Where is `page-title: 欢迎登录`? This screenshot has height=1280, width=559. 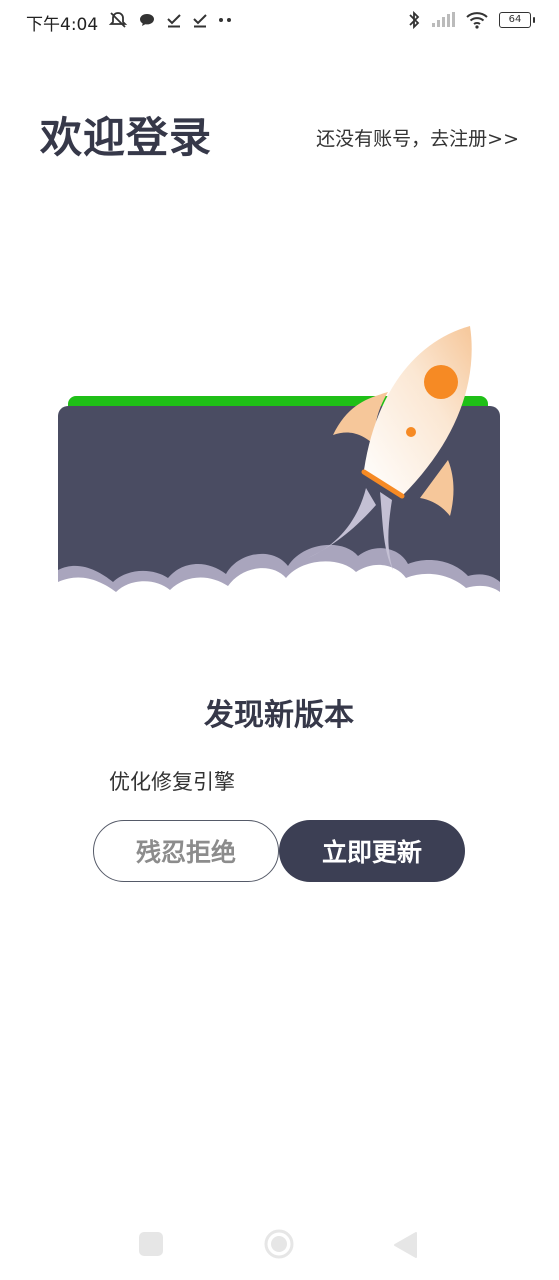 page-title: 欢迎登录 is located at coordinates (126, 137).